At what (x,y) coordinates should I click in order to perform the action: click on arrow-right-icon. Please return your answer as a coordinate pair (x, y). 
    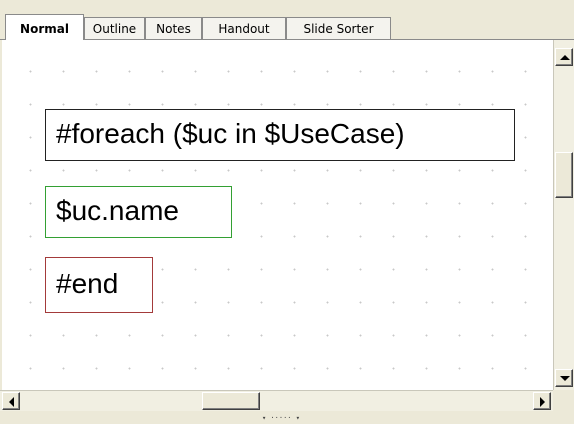
    Looking at the image, I should click on (542, 402).